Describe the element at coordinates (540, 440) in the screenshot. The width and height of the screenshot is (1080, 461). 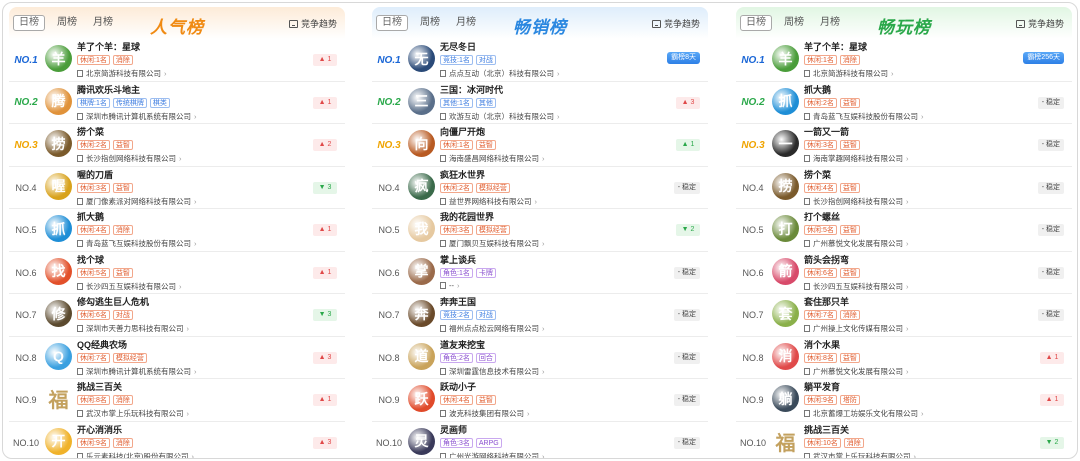
I see `ranking-row: NO.10 灵灵画师 角色:3名 ARPG 广州光游网络科技有限公司 › - 稳定` at that location.